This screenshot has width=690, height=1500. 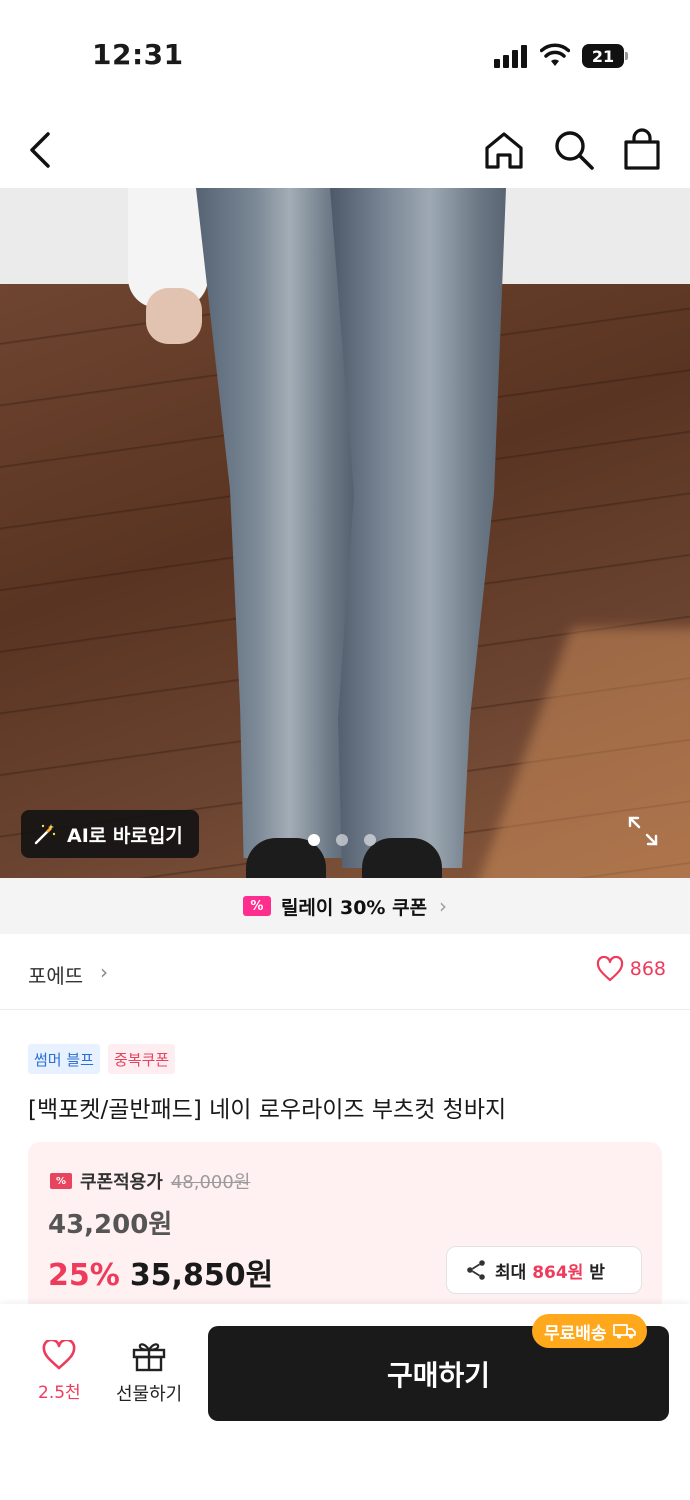 I want to click on top-nav, so click(x=345, y=149).